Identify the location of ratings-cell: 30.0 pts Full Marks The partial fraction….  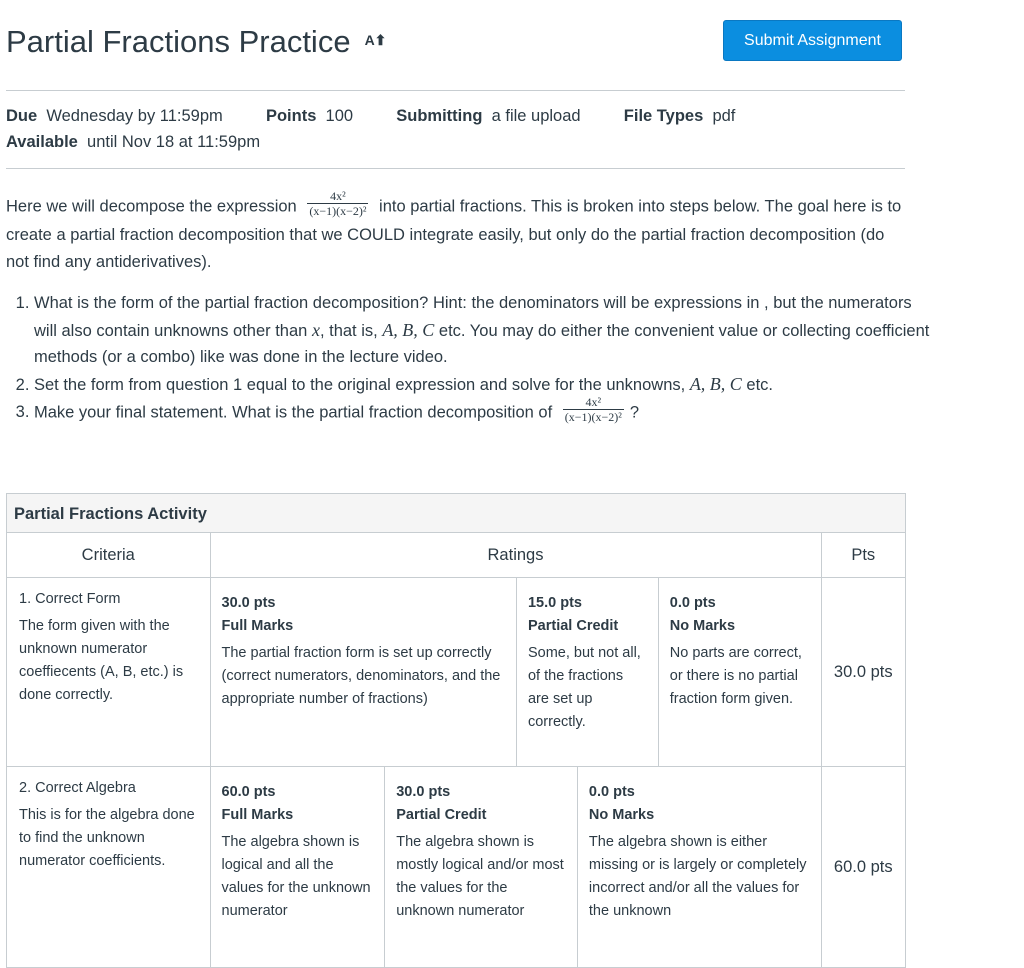
(515, 672).